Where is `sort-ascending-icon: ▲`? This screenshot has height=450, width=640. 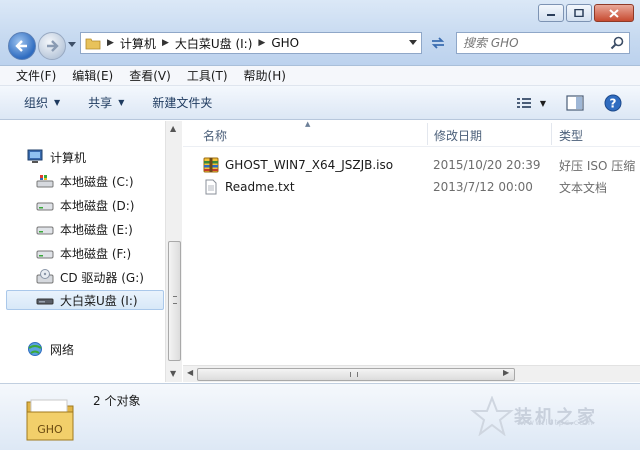 sort-ascending-icon: ▲ is located at coordinates (308, 124).